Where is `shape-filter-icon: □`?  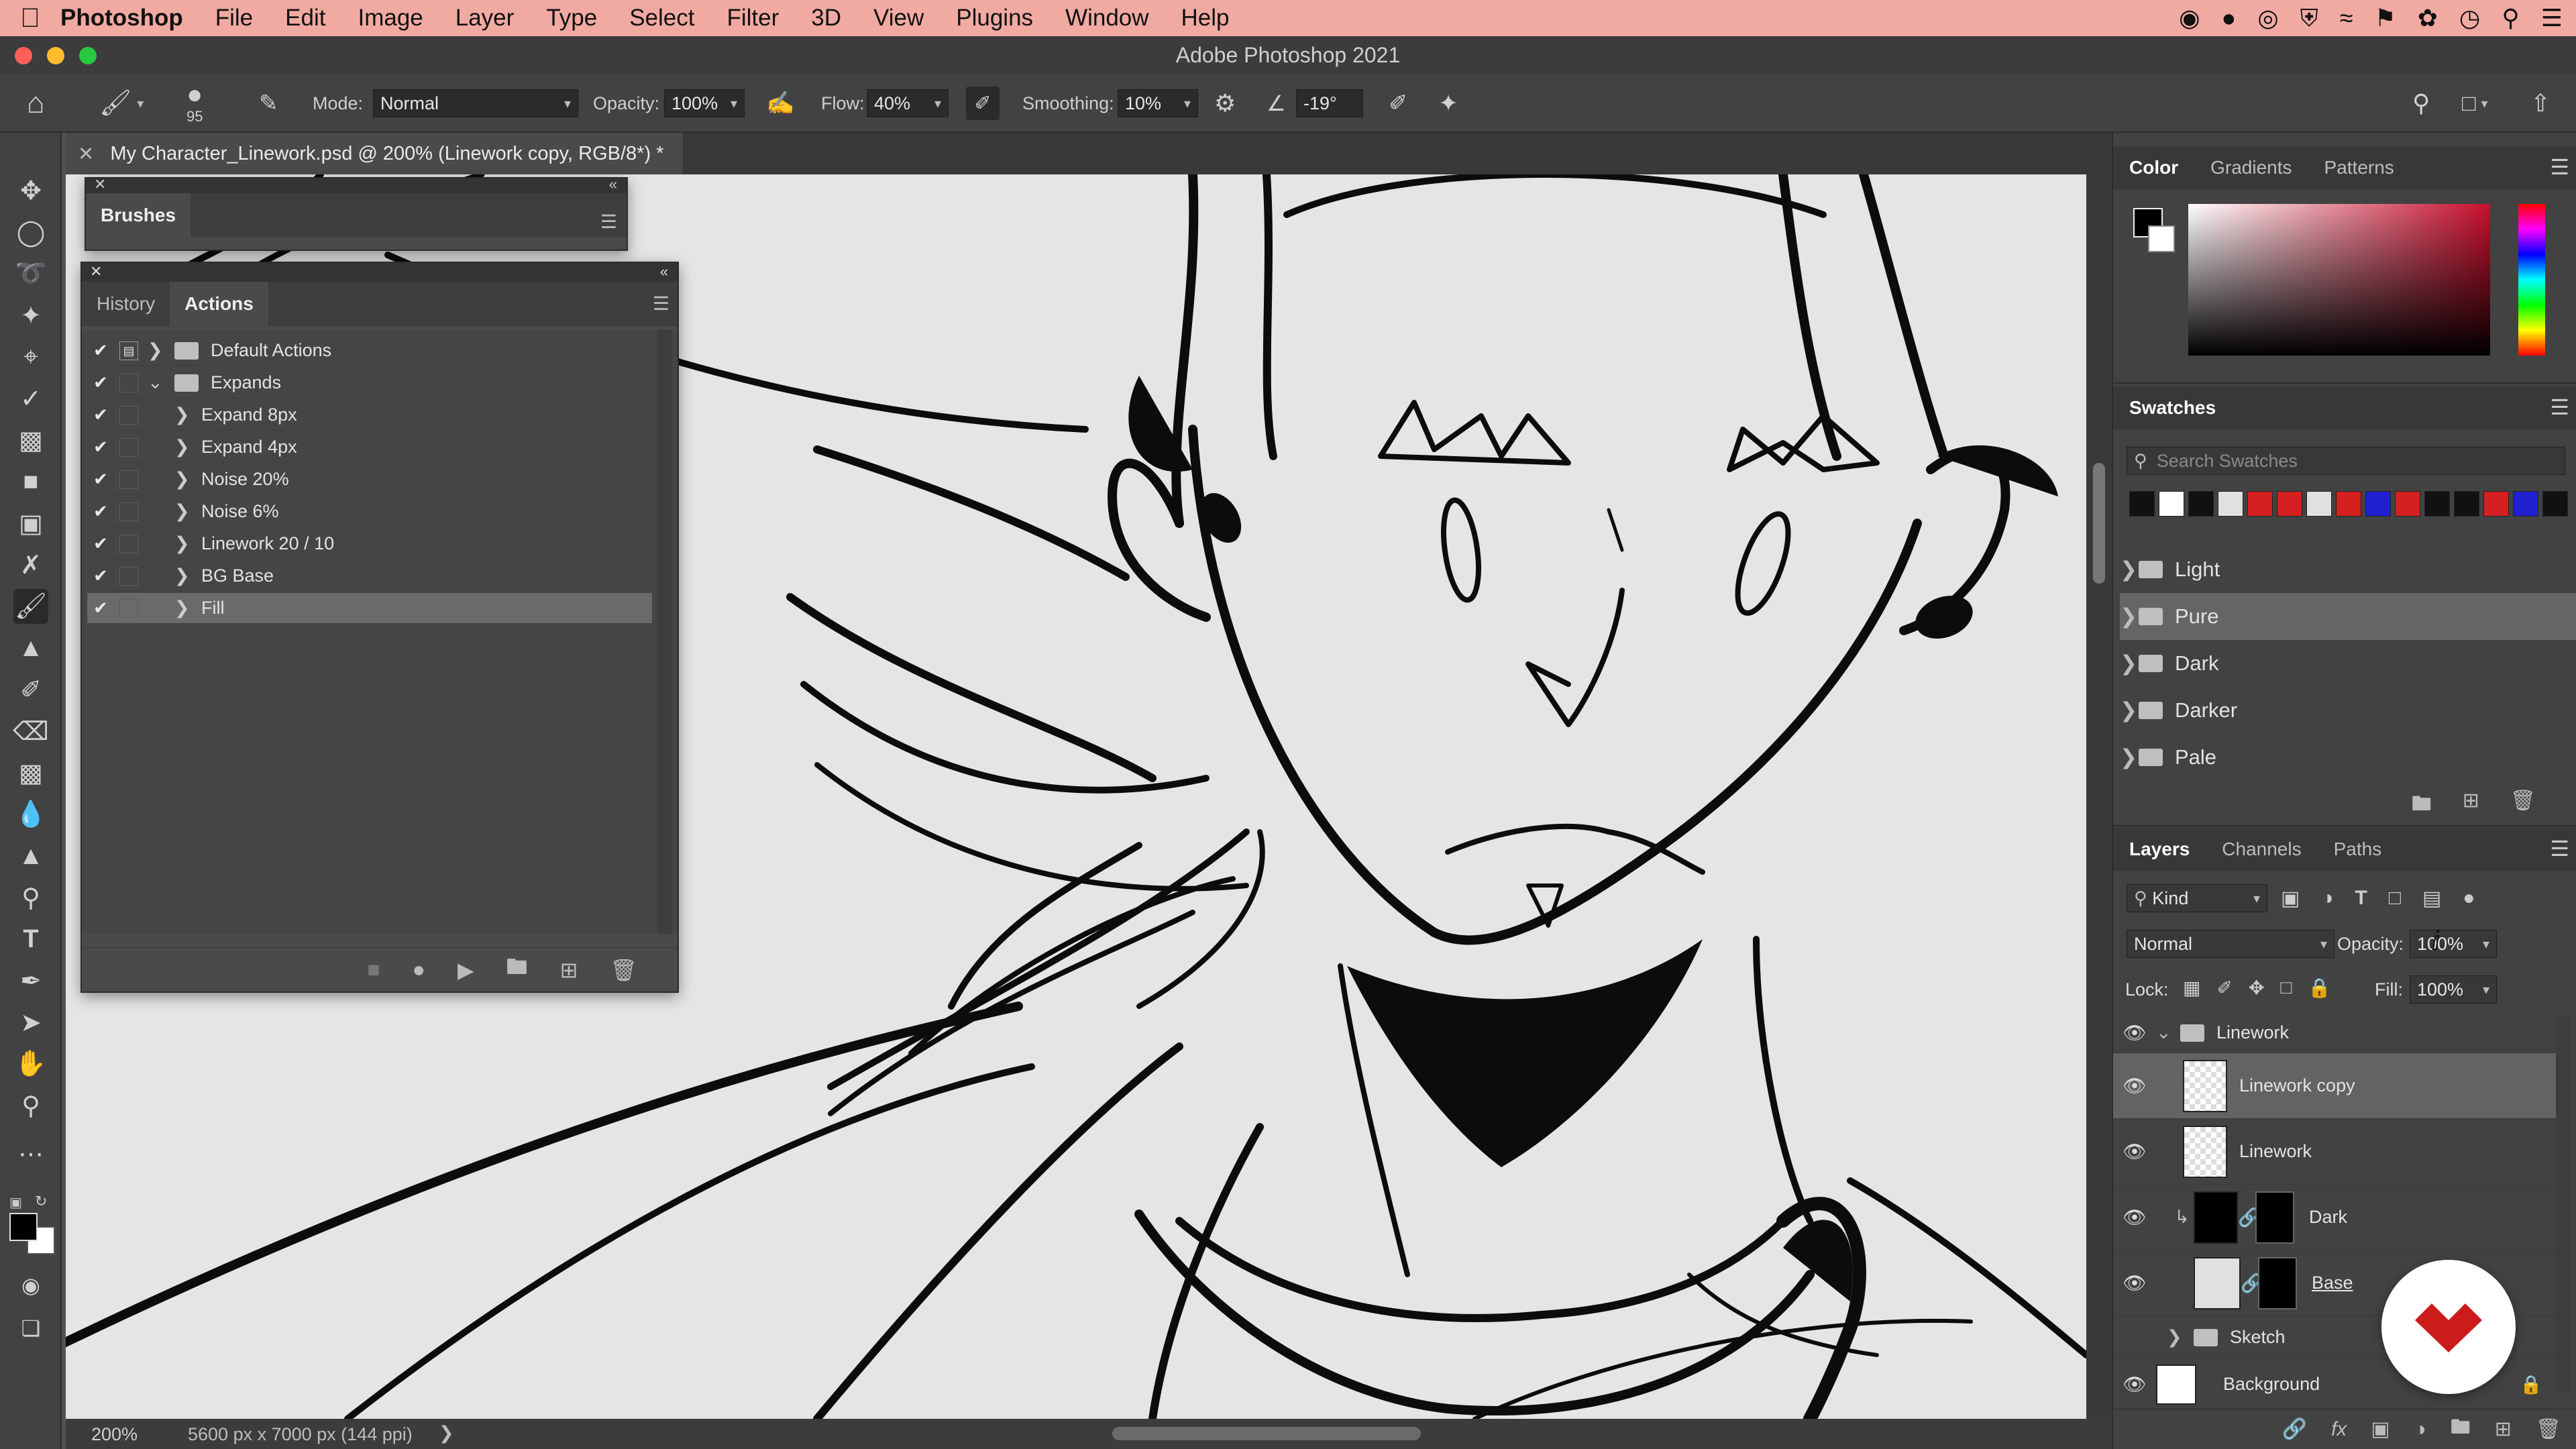 shape-filter-icon: □ is located at coordinates (2395, 898).